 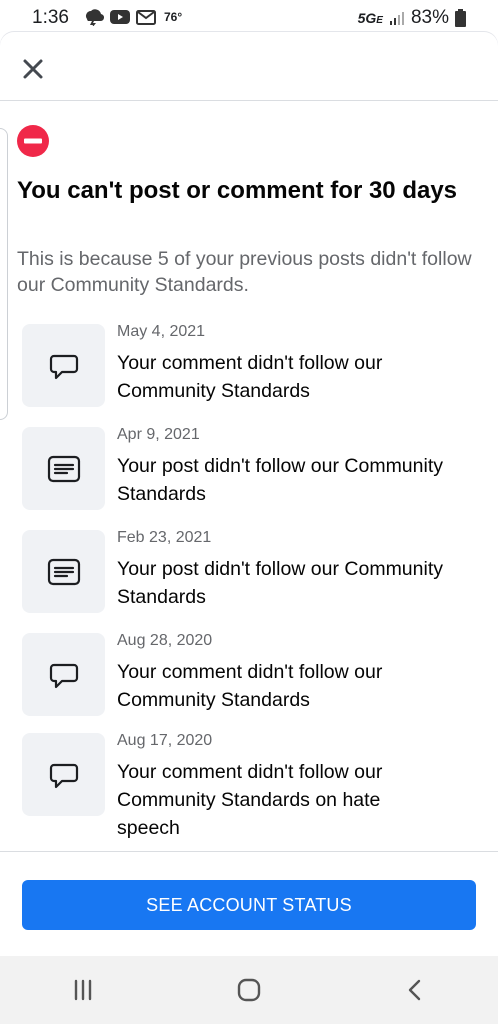 I want to click on network-indicator: 5GE, so click(x=370, y=18).